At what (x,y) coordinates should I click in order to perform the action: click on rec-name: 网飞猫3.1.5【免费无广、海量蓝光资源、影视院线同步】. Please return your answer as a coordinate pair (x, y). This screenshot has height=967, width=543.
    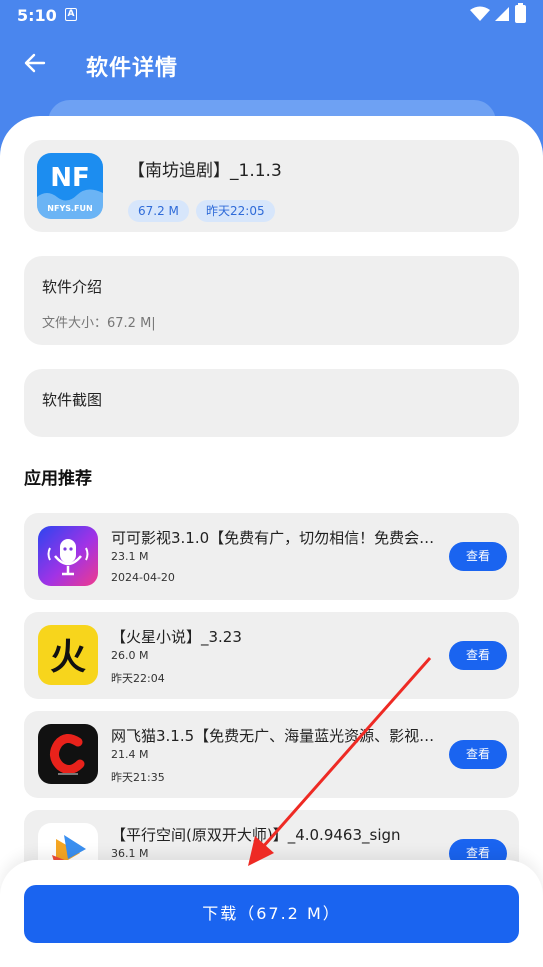
    Looking at the image, I should click on (277, 736).